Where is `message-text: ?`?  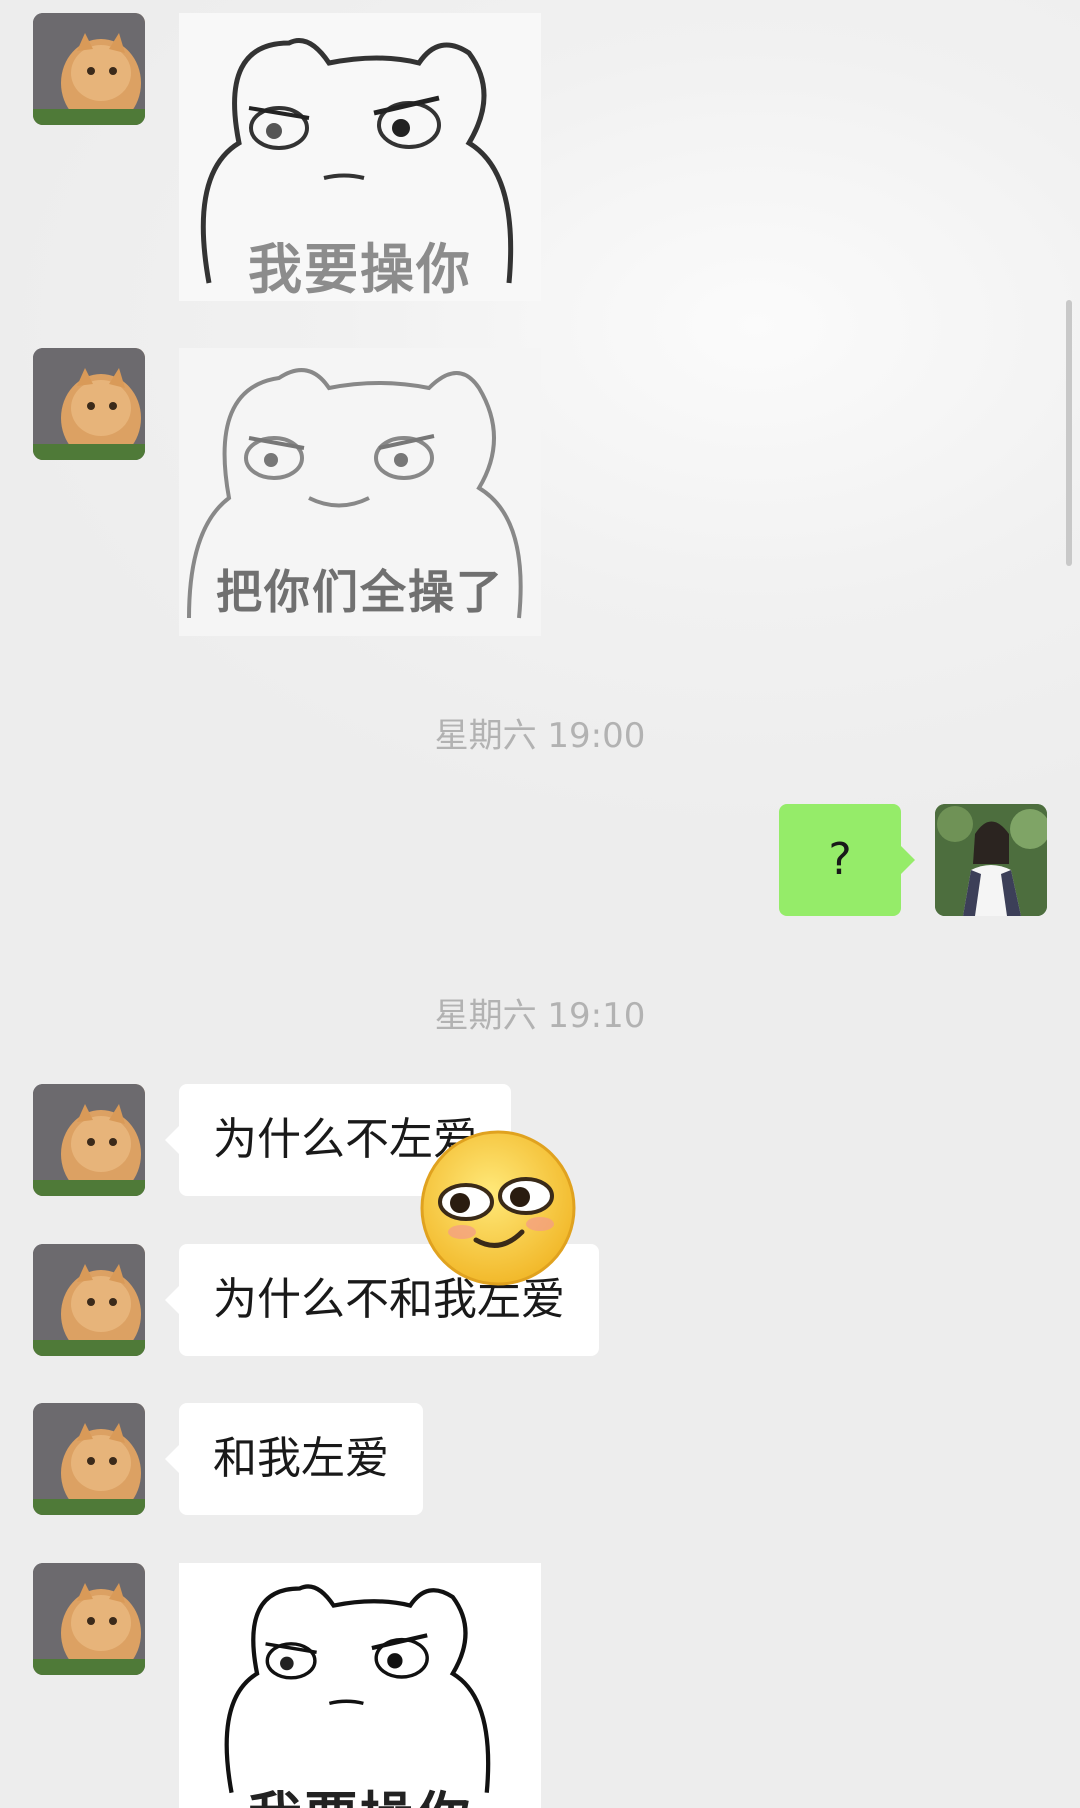 message-text: ? is located at coordinates (840, 859).